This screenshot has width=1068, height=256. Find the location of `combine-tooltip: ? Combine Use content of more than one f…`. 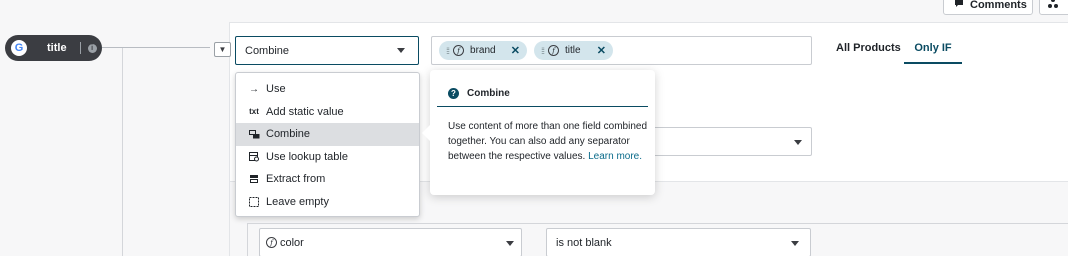

combine-tooltip: ? Combine Use content of more than one f… is located at coordinates (538, 132).